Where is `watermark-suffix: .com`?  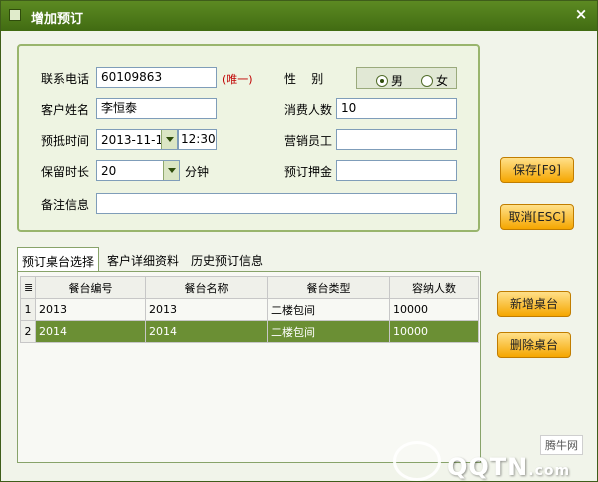 watermark-suffix: .com is located at coordinates (549, 471).